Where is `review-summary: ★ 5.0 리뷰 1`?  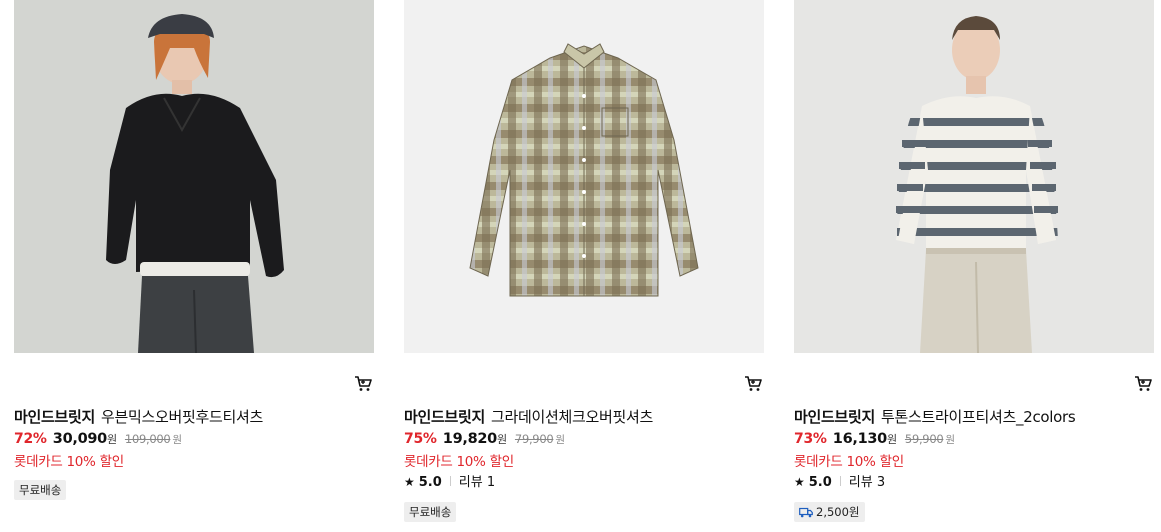 review-summary: ★ 5.0 리뷰 1 is located at coordinates (449, 480).